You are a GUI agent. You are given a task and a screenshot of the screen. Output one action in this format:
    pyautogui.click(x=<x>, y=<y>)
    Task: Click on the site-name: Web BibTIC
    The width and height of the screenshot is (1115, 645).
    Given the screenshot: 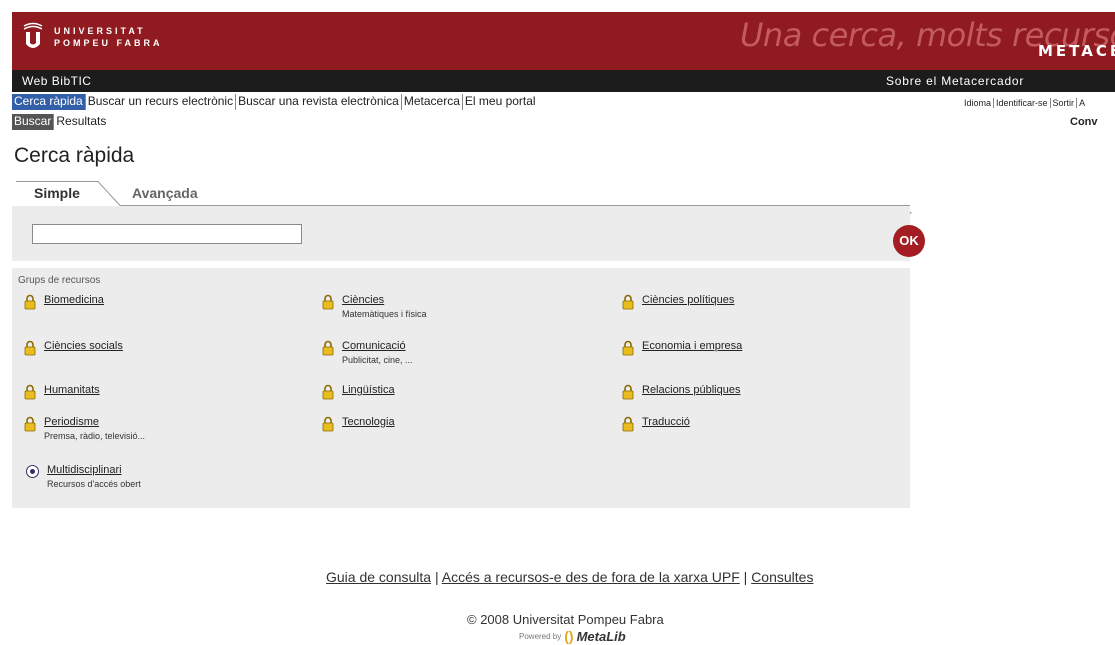 What is the action you would take?
    pyautogui.click(x=57, y=81)
    